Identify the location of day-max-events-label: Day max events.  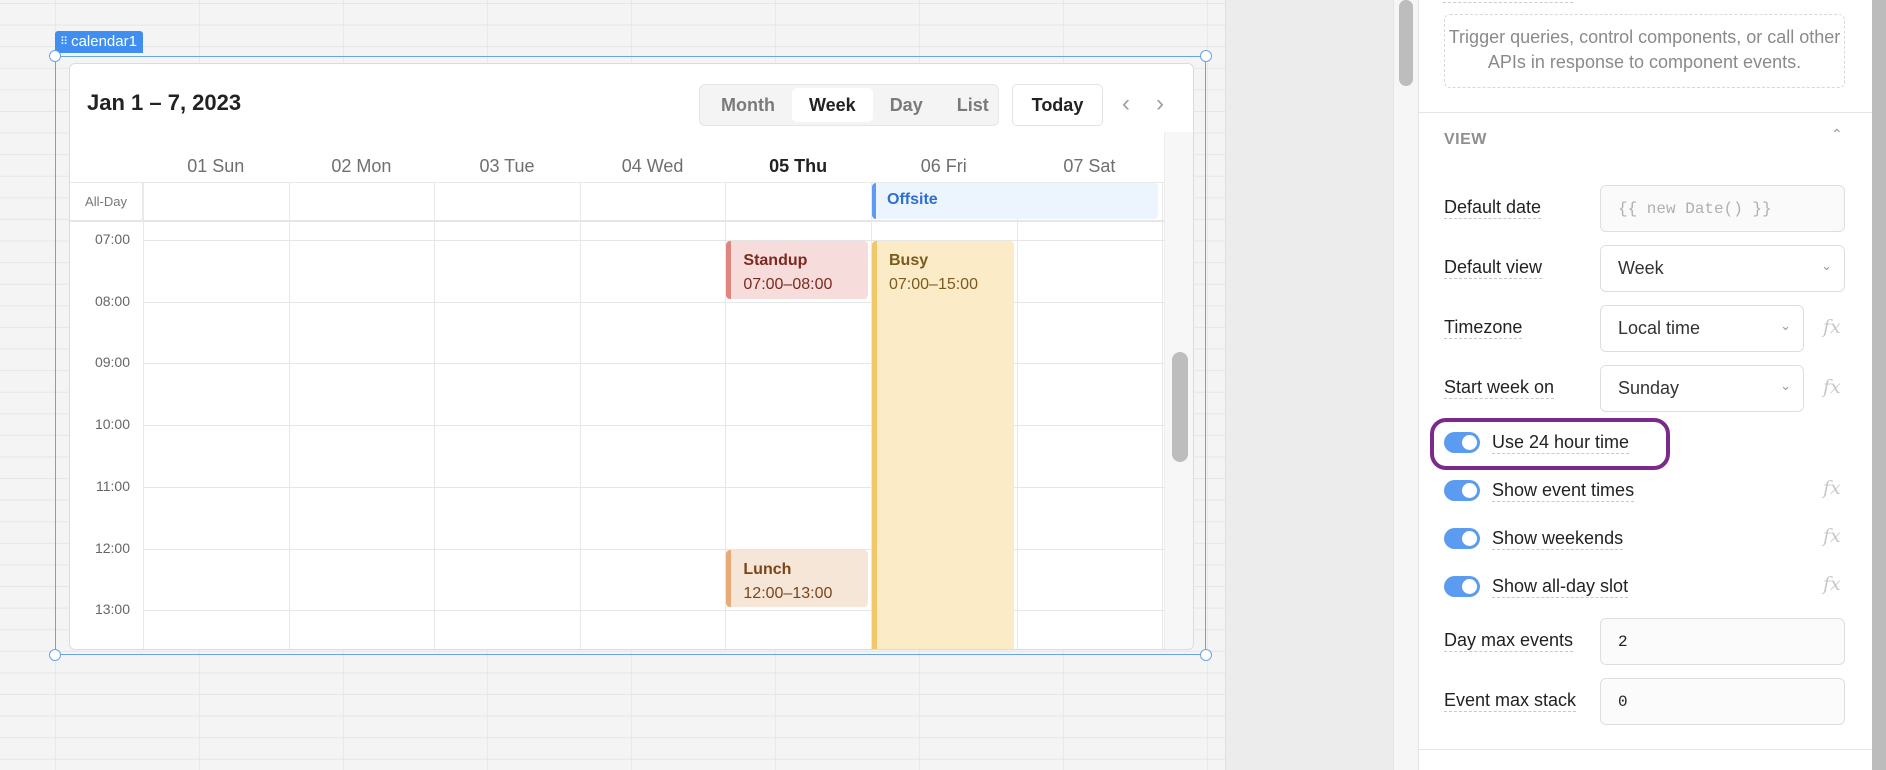
(1509, 641).